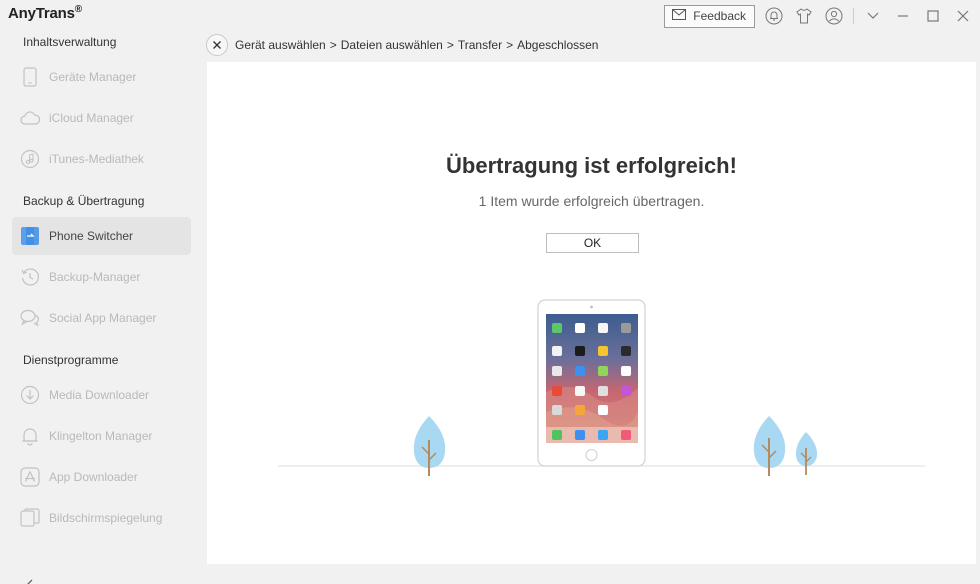 The image size is (980, 584). I want to click on sidebar-item-label: App Downloader, so click(93, 477).